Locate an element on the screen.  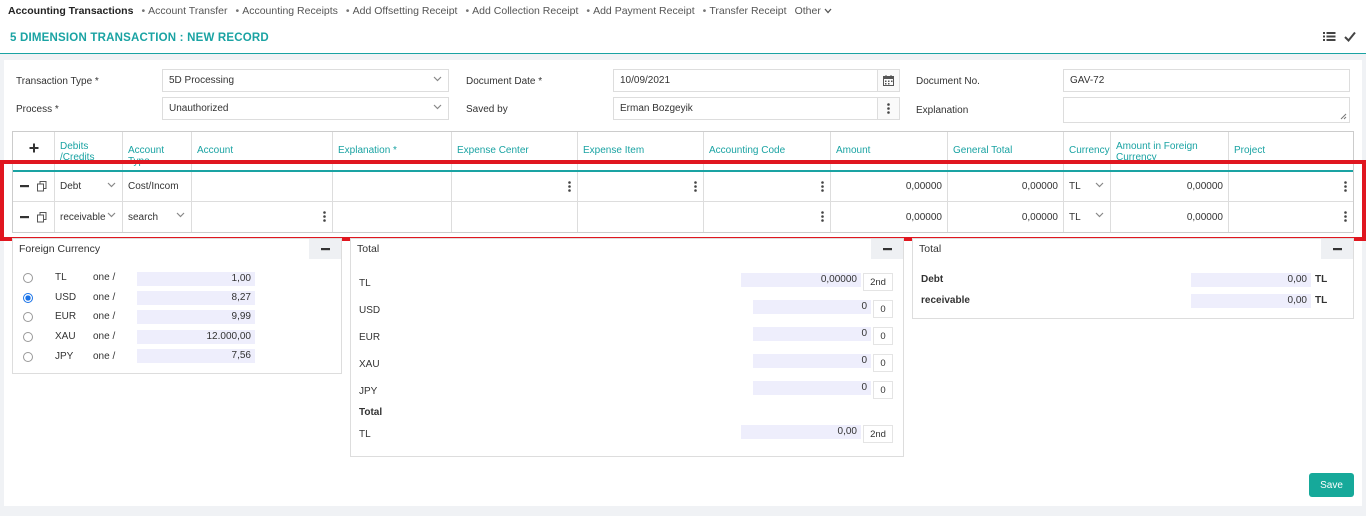
dc-select: receivable is located at coordinates (89, 217).